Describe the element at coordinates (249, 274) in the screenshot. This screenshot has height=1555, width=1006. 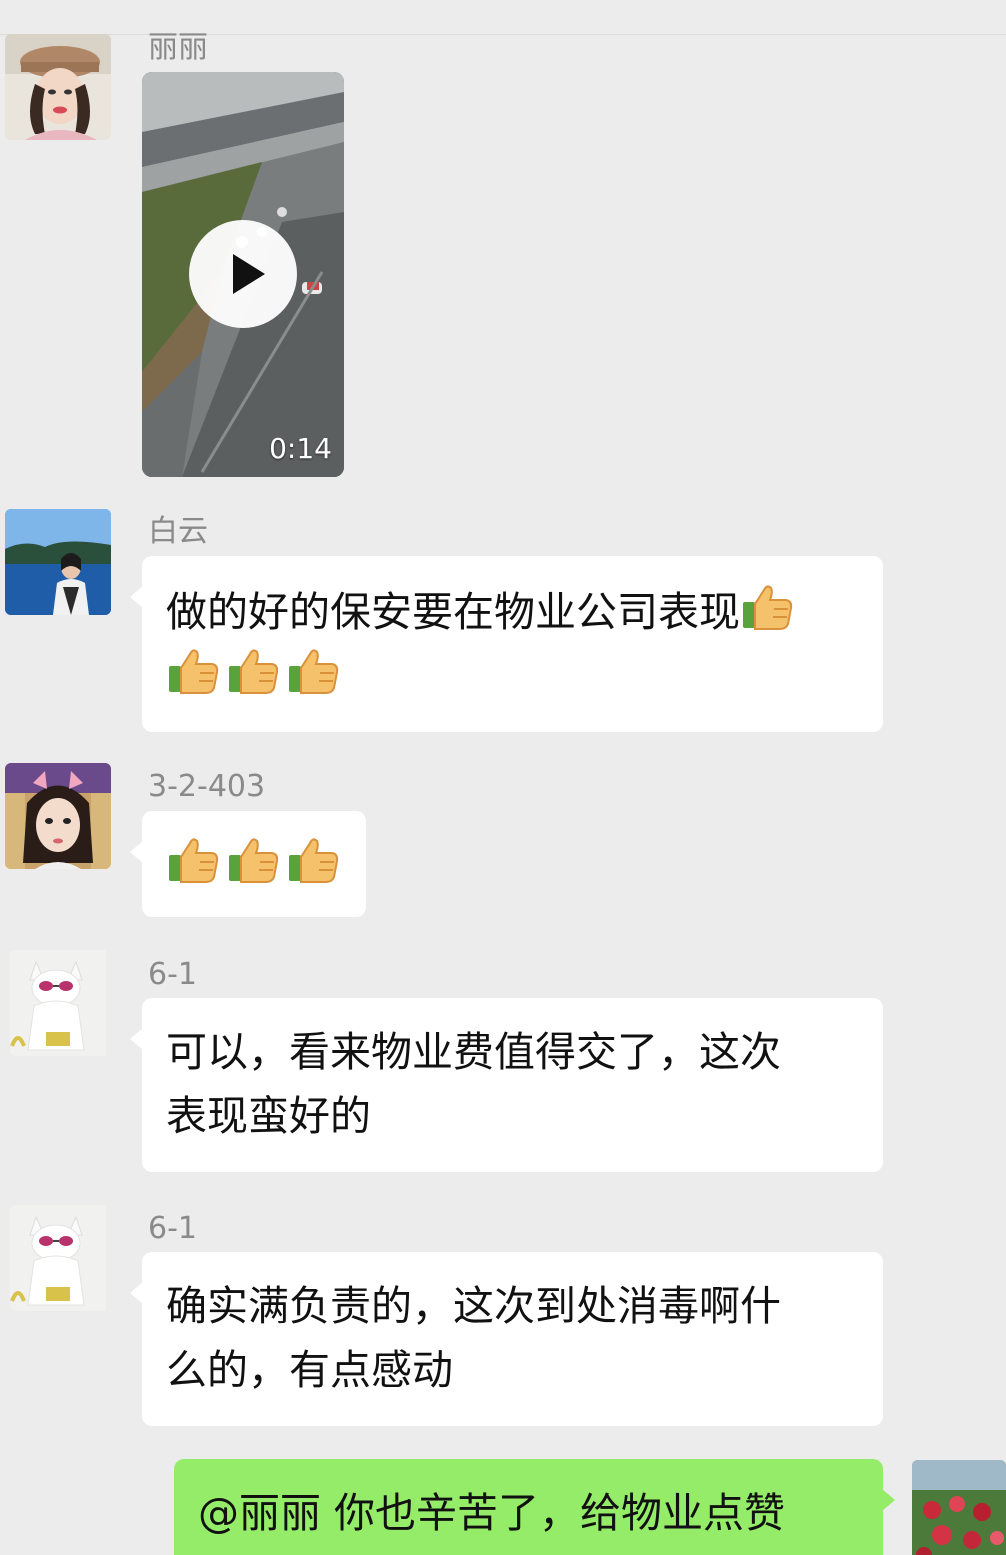
I see `play-icon` at that location.